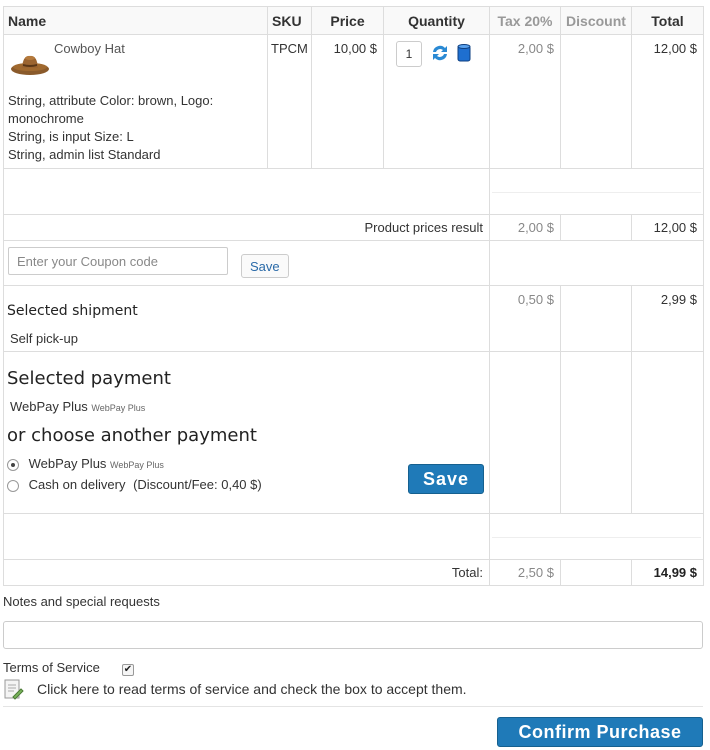 Image resolution: width=710 pixels, height=750 pixels. Describe the element at coordinates (81, 601) in the screenshot. I see `notes-label: Notes and special requests` at that location.